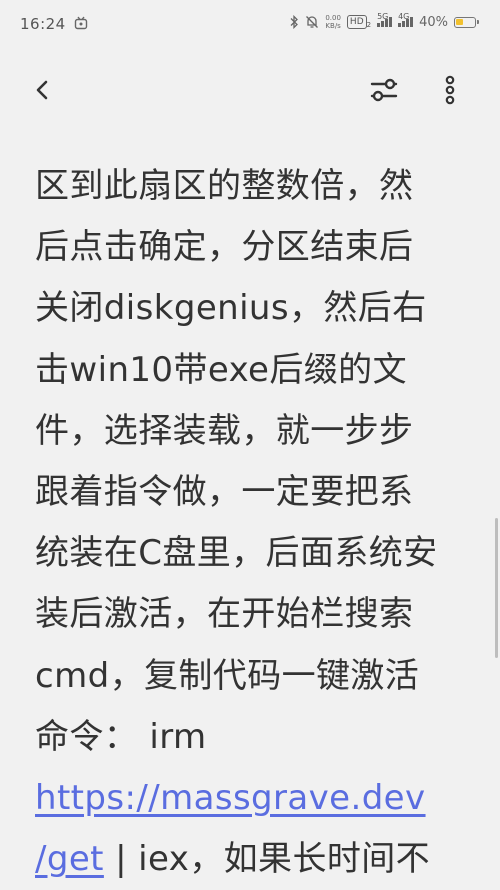 The image size is (500, 890). What do you see at coordinates (459, 21) in the screenshot?
I see `battery-fill` at bounding box center [459, 21].